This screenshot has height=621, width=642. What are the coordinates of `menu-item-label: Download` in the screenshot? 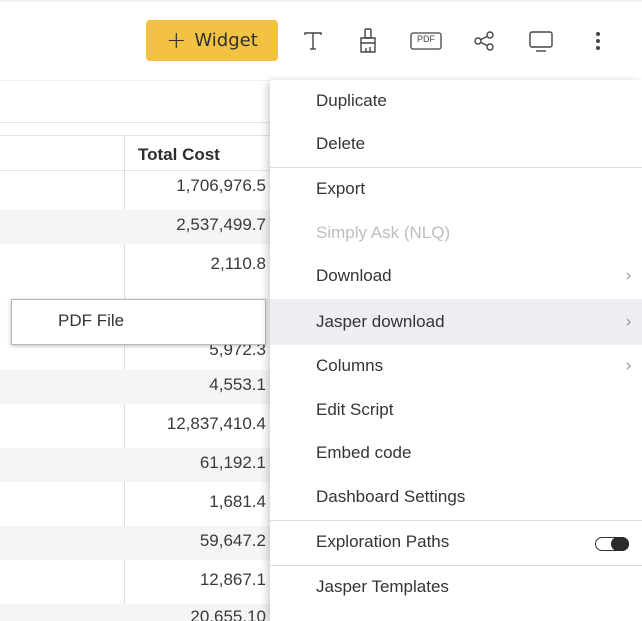 It's located at (354, 275).